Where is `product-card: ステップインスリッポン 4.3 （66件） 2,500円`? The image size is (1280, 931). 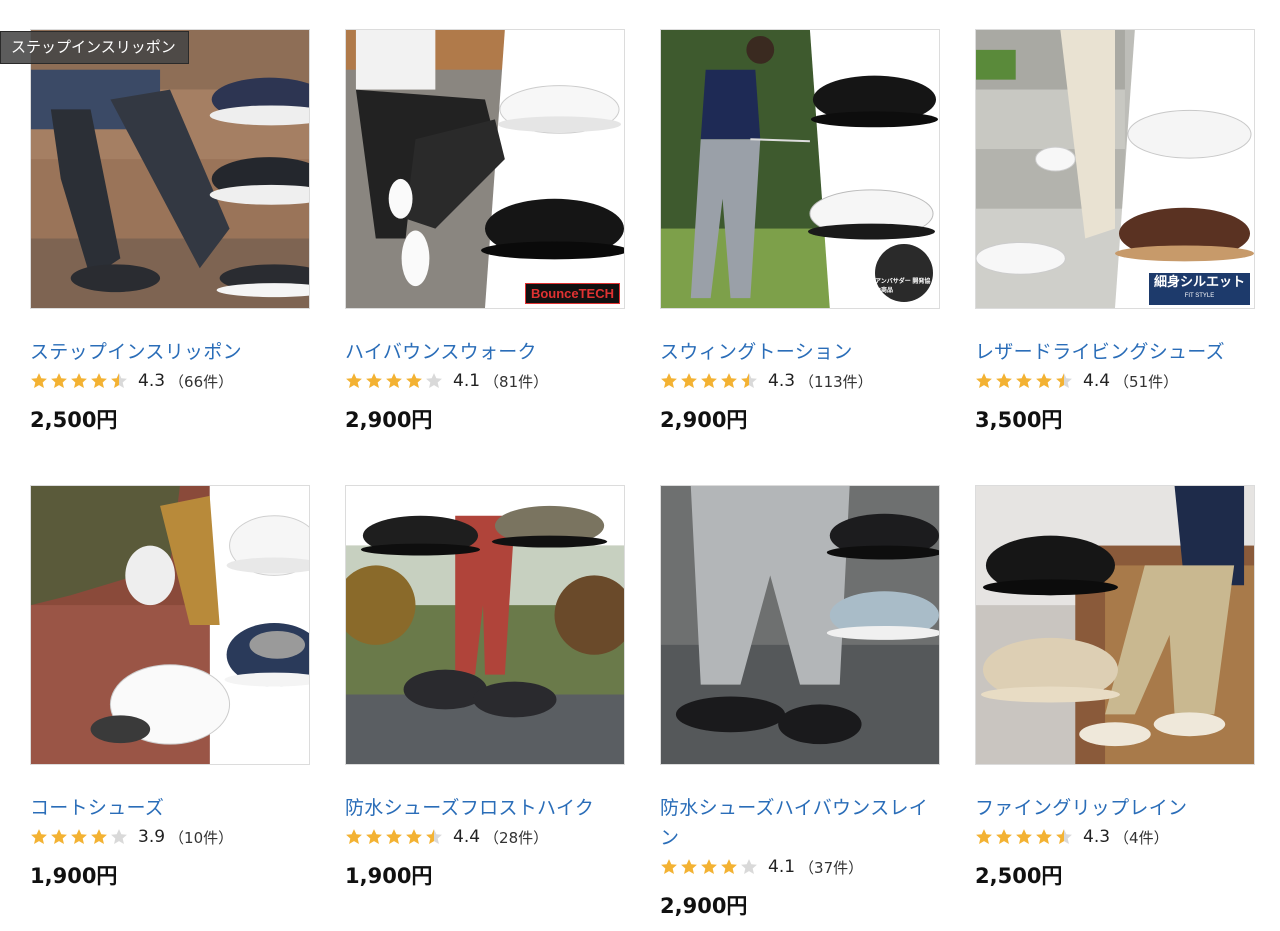 product-card: ステップインスリッポン 4.3 （66件） 2,500円 is located at coordinates (170, 231).